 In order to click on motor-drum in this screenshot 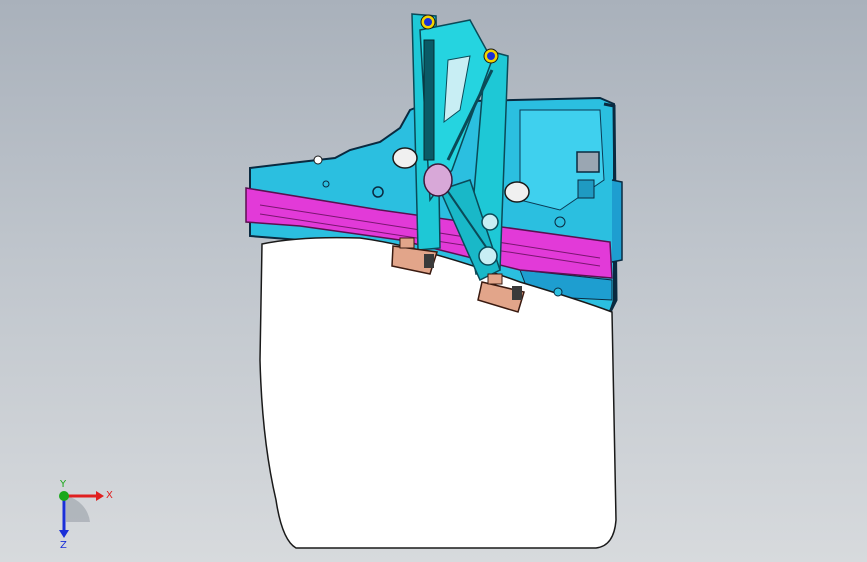, I will do `click(438, 180)`.